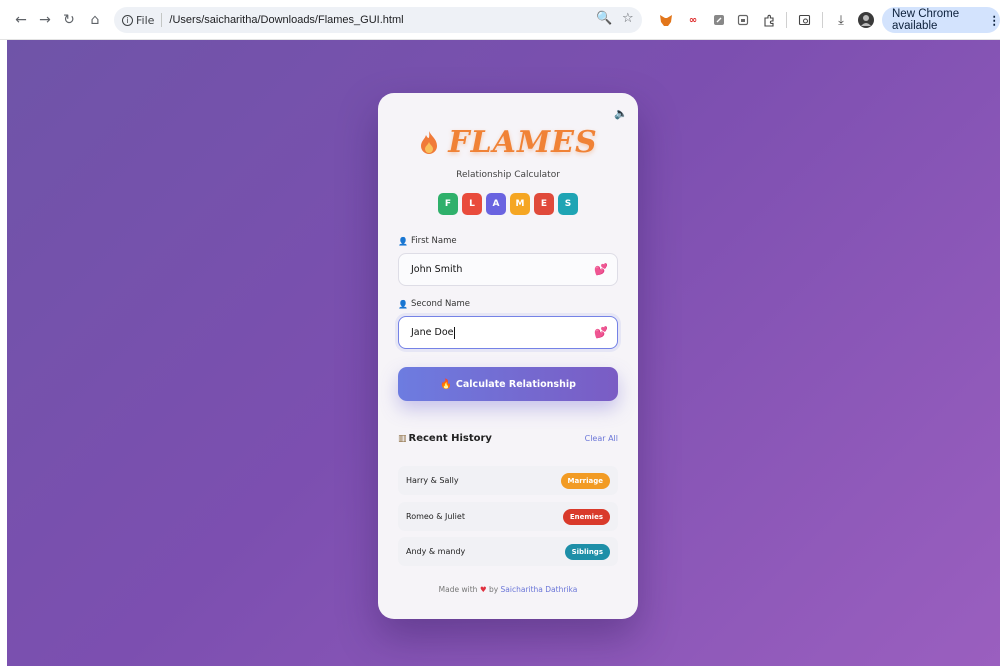 The image size is (1000, 666). Describe the element at coordinates (523, 142) in the screenshot. I see `app-title: FLAMES` at that location.